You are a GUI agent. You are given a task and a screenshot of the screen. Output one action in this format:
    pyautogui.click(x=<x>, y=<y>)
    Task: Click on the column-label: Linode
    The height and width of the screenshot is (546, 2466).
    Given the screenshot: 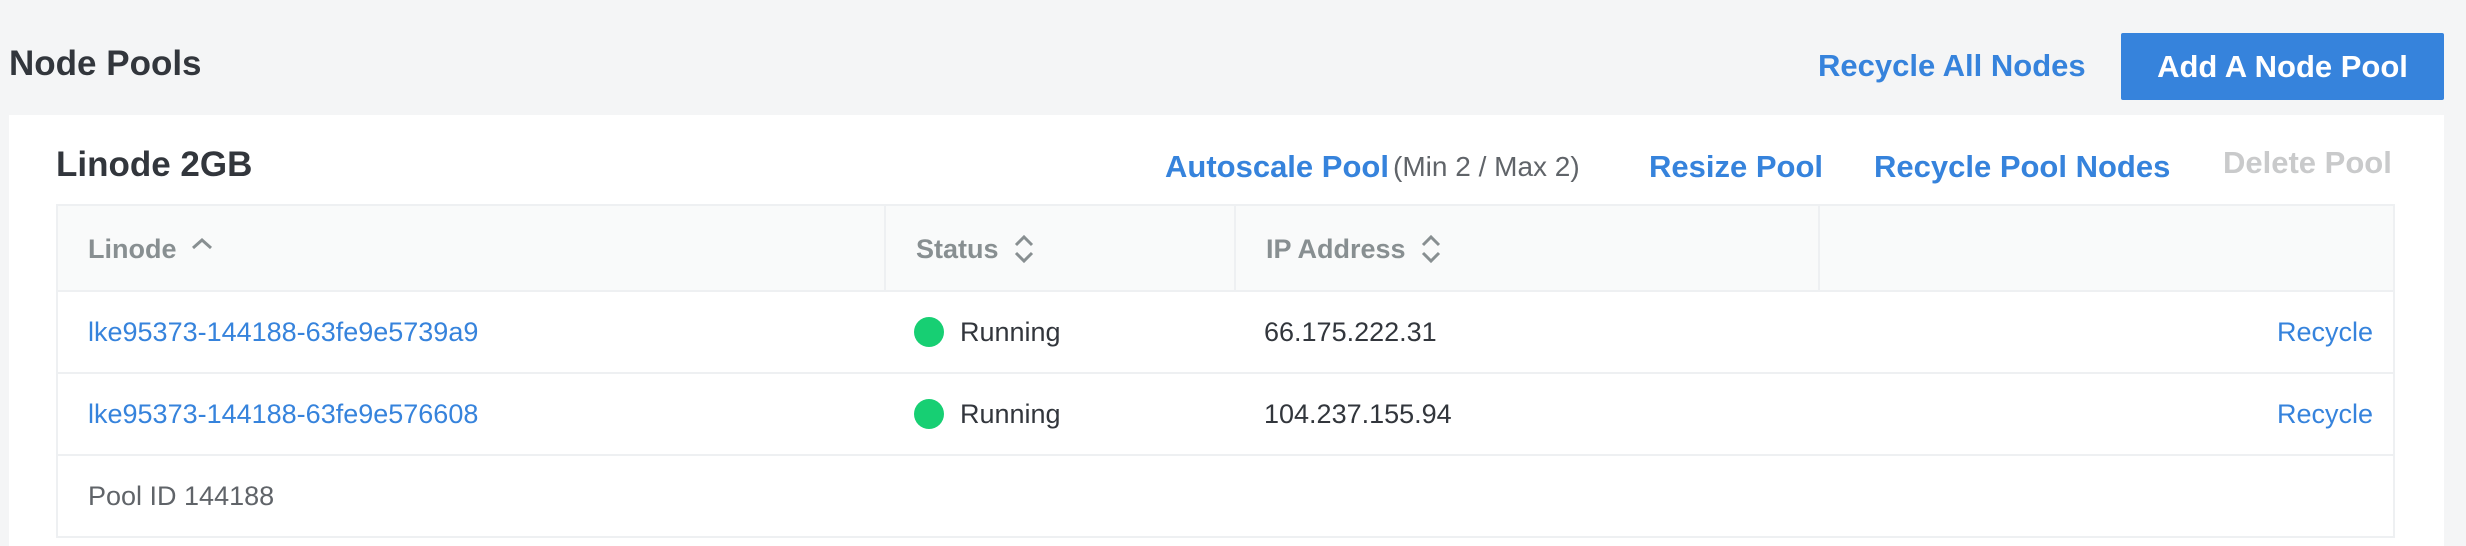 What is the action you would take?
    pyautogui.click(x=132, y=248)
    